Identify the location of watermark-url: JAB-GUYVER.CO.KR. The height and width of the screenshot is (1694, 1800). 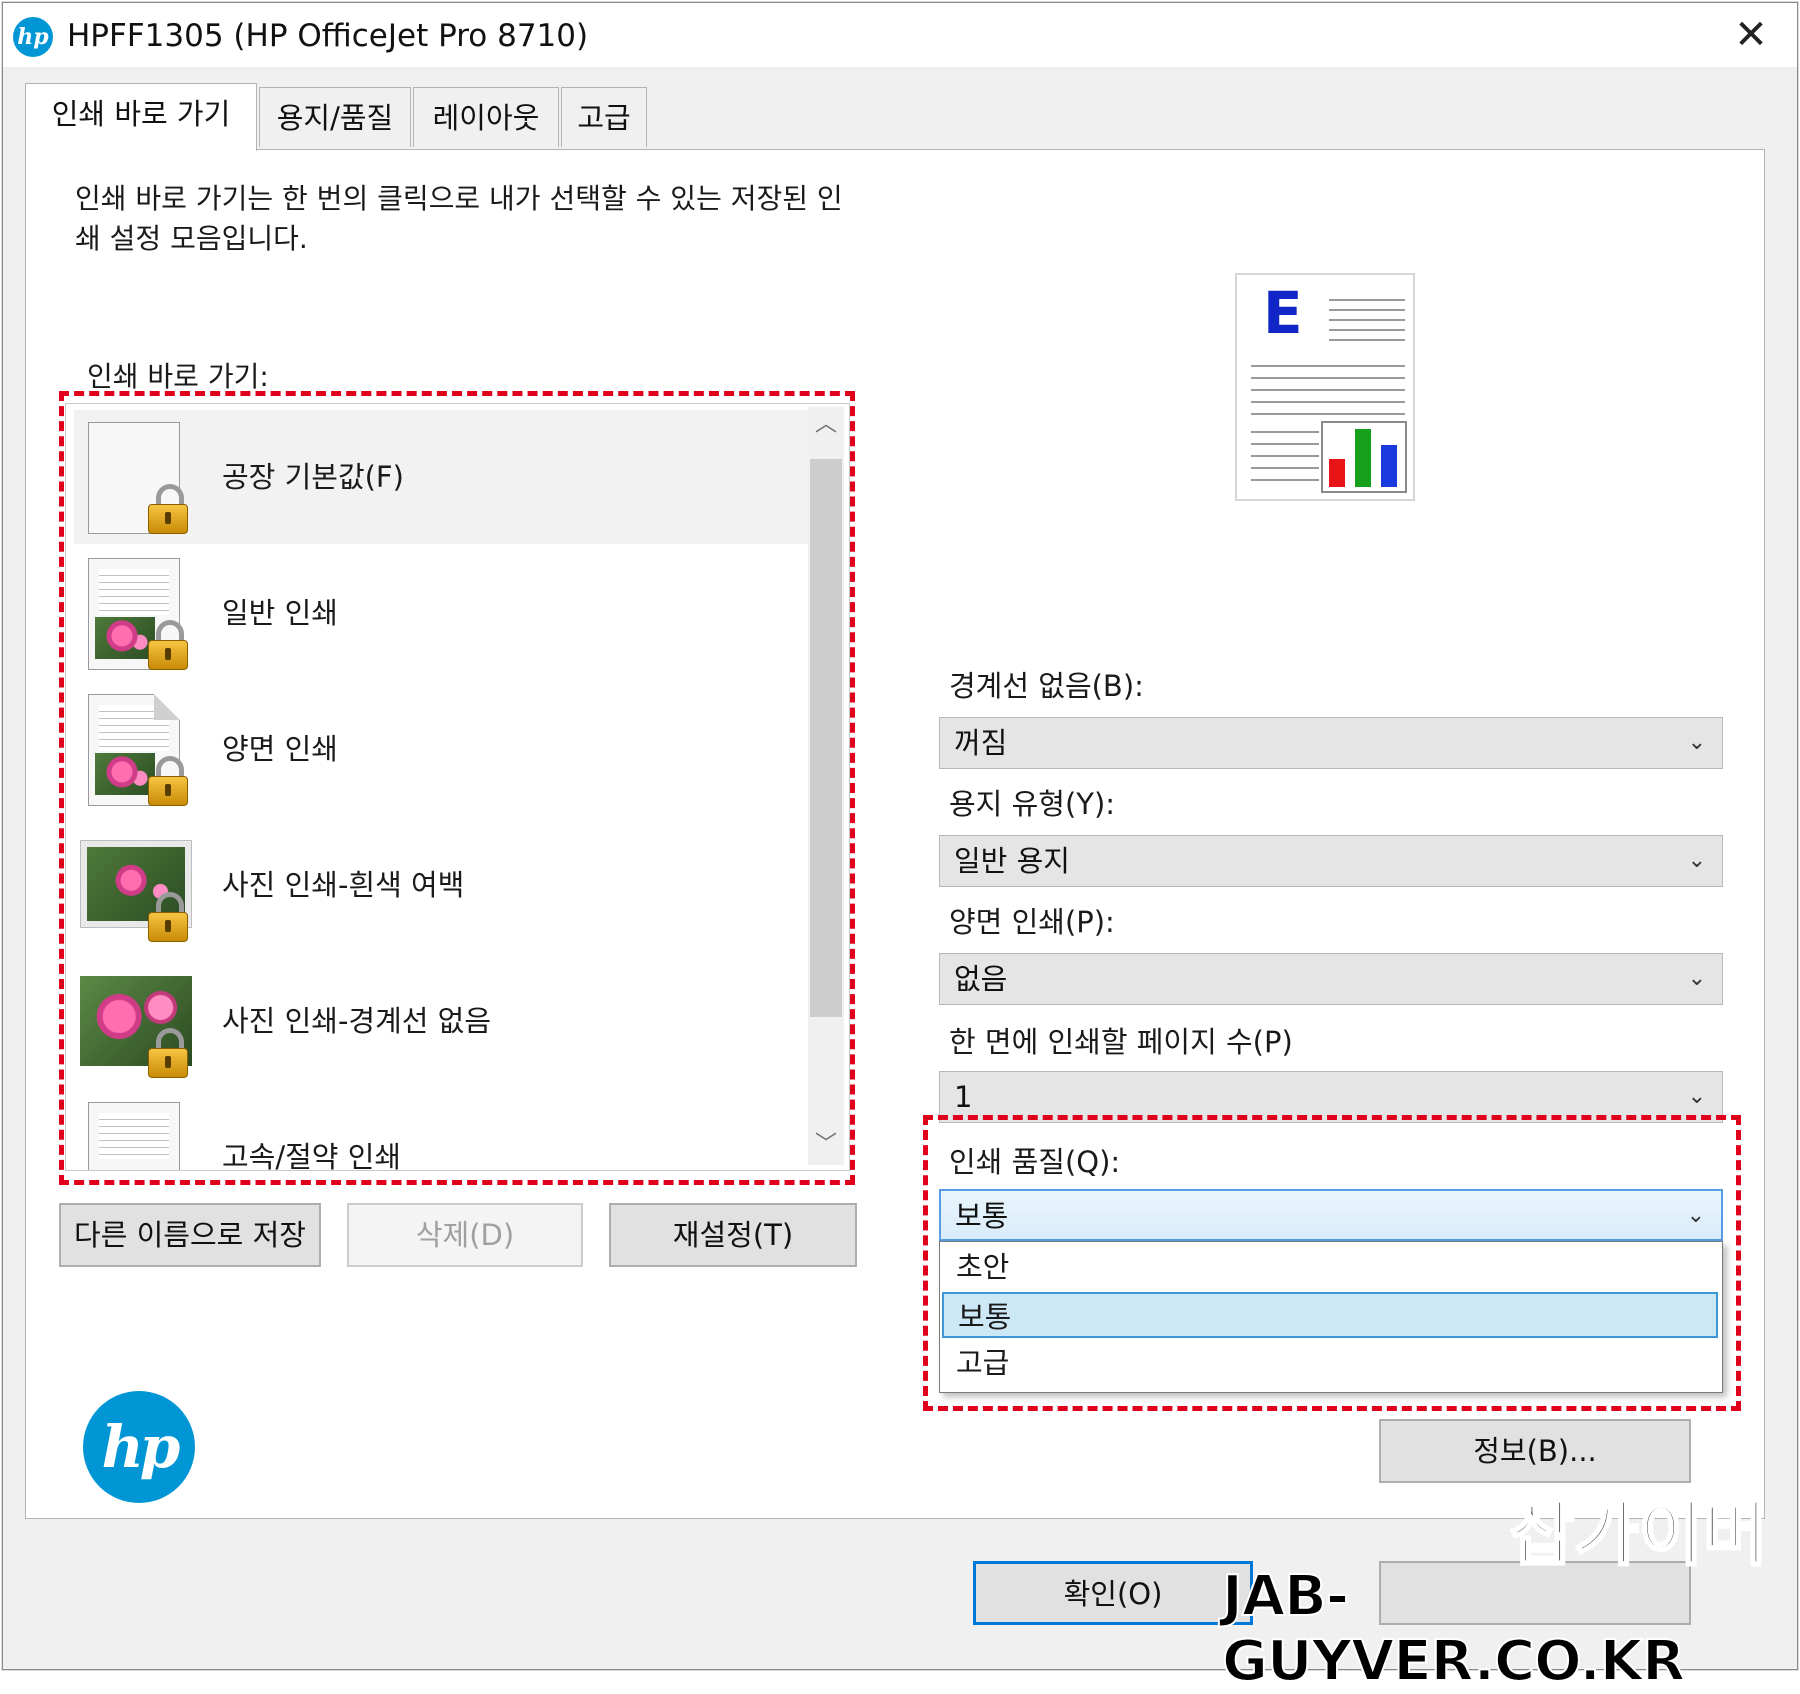
(1453, 1628).